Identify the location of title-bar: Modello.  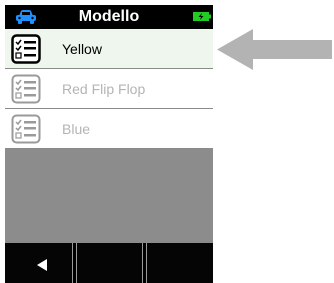
(109, 17).